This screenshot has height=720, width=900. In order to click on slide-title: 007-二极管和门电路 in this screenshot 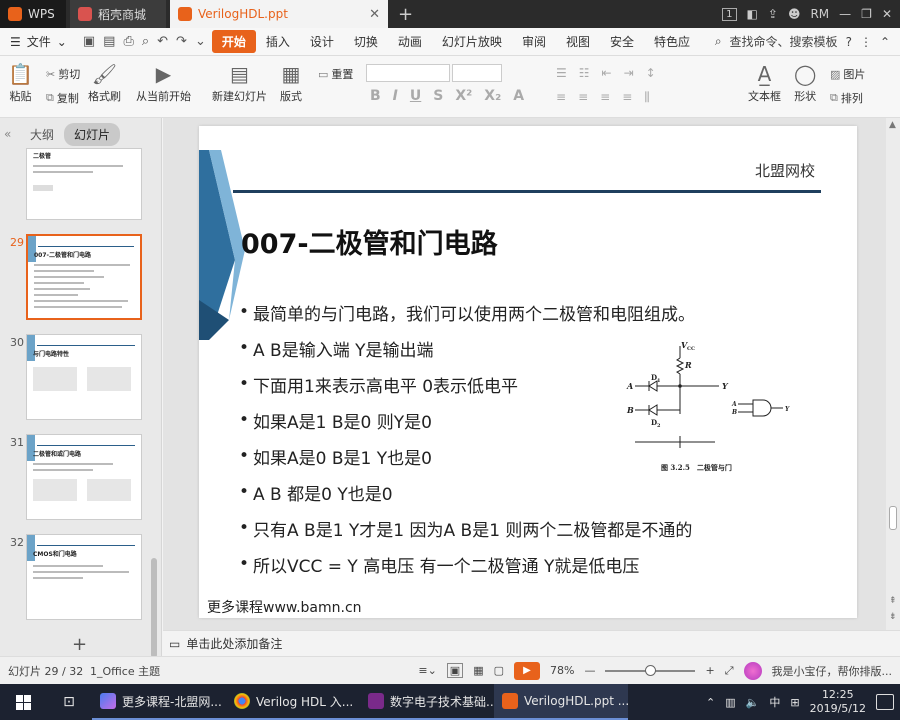, I will do `click(369, 241)`.